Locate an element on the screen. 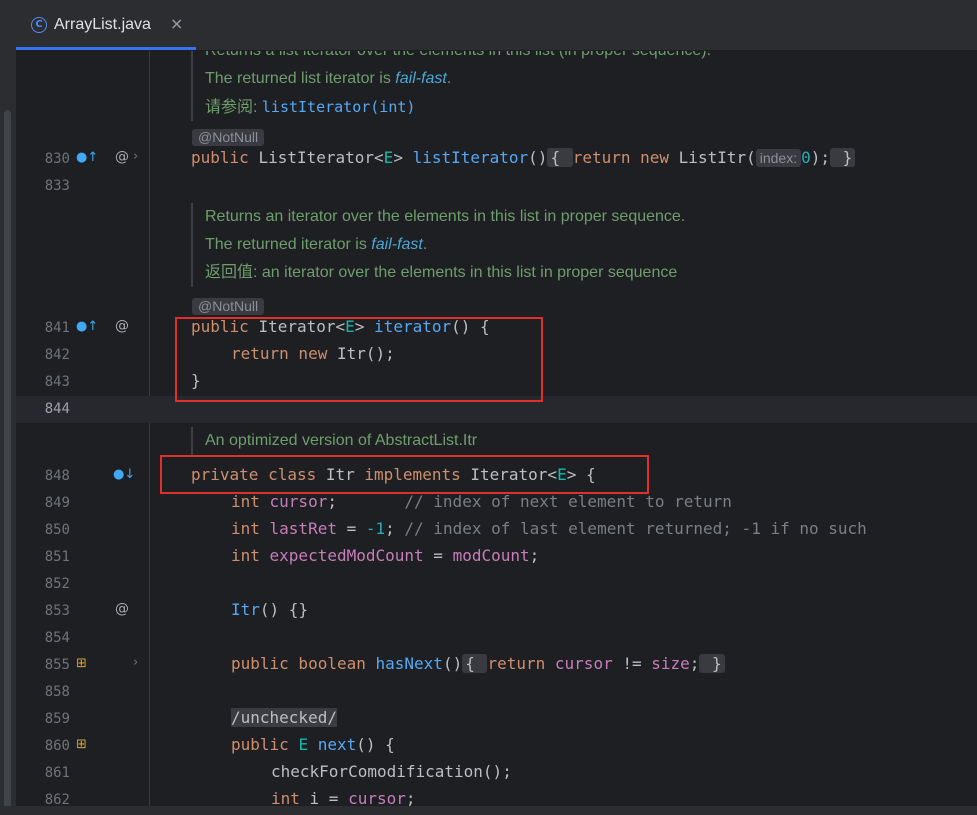 The image size is (977, 815). tab-arraylist-java: C ArrayList.java × is located at coordinates (106, 25).